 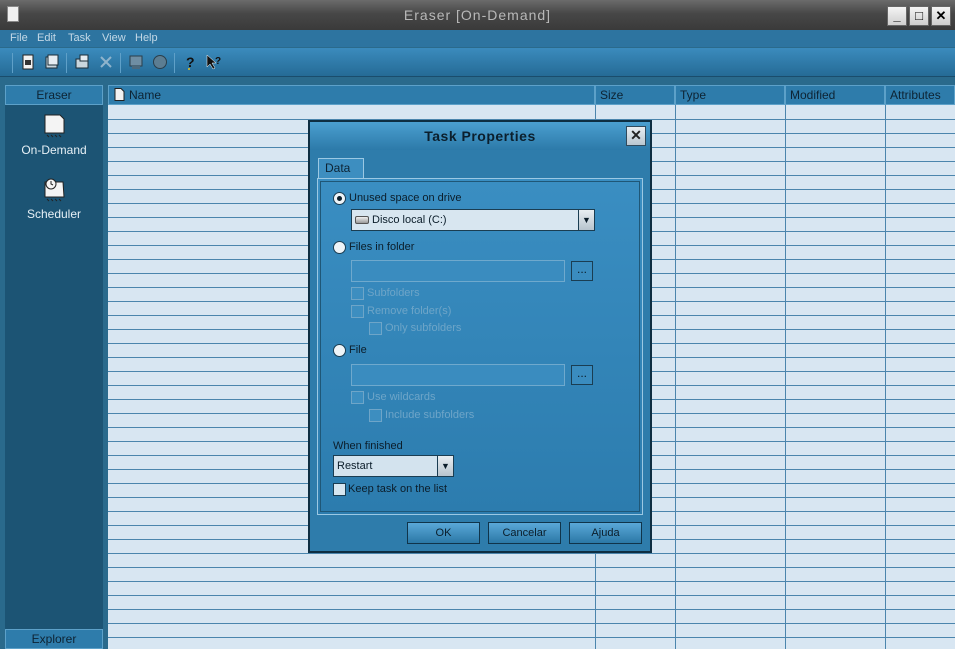 I want to click on menu-task: Task, so click(x=79, y=38).